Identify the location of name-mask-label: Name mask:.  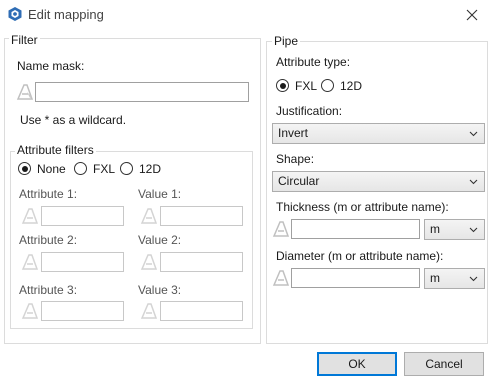
(51, 66).